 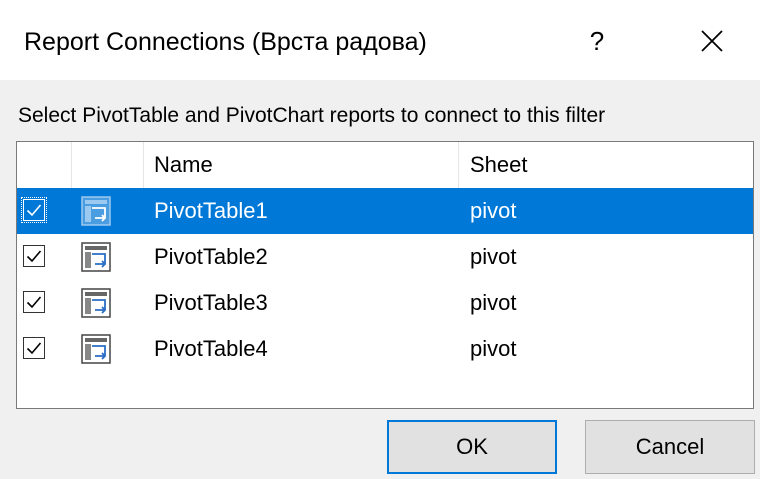 I want to click on list-item: PivotTable3 pivot, so click(x=385, y=303).